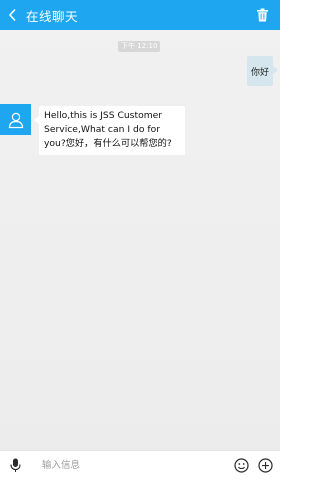 This screenshot has height=480, width=320. I want to click on trash-icon, so click(262, 15).